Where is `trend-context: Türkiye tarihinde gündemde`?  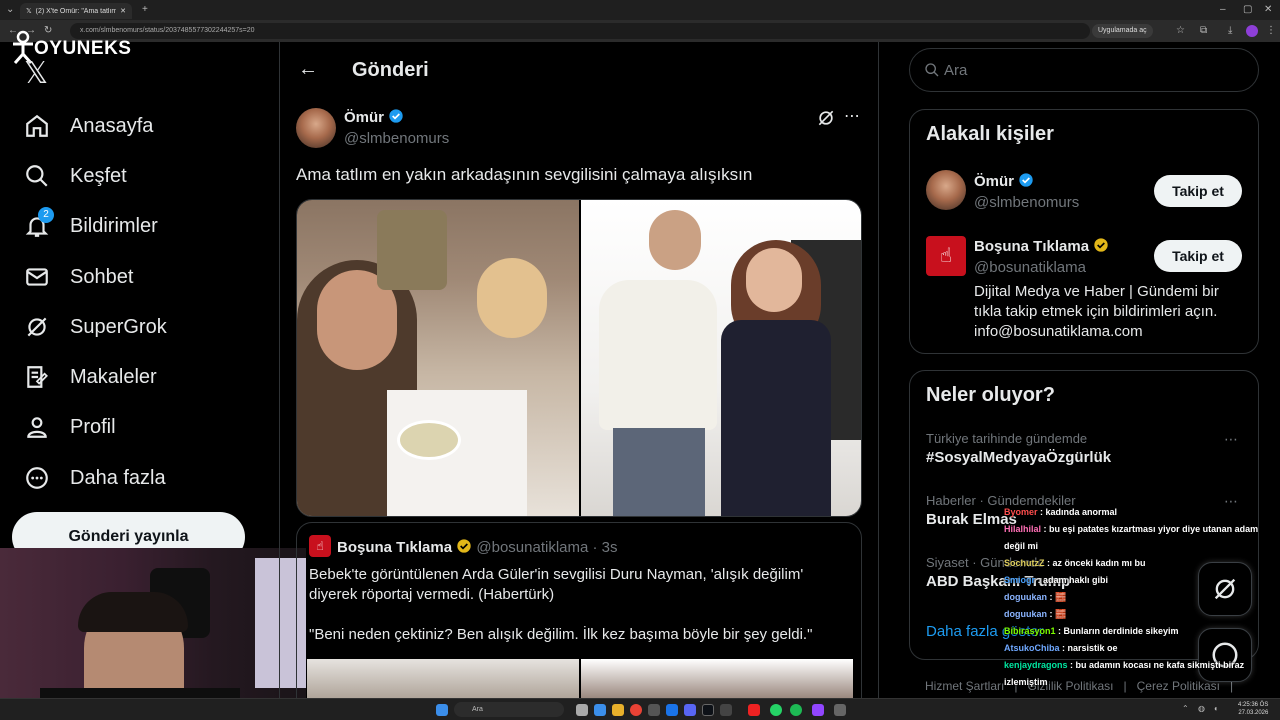
trend-context: Türkiye tarihinde gündemde is located at coordinates (1007, 438).